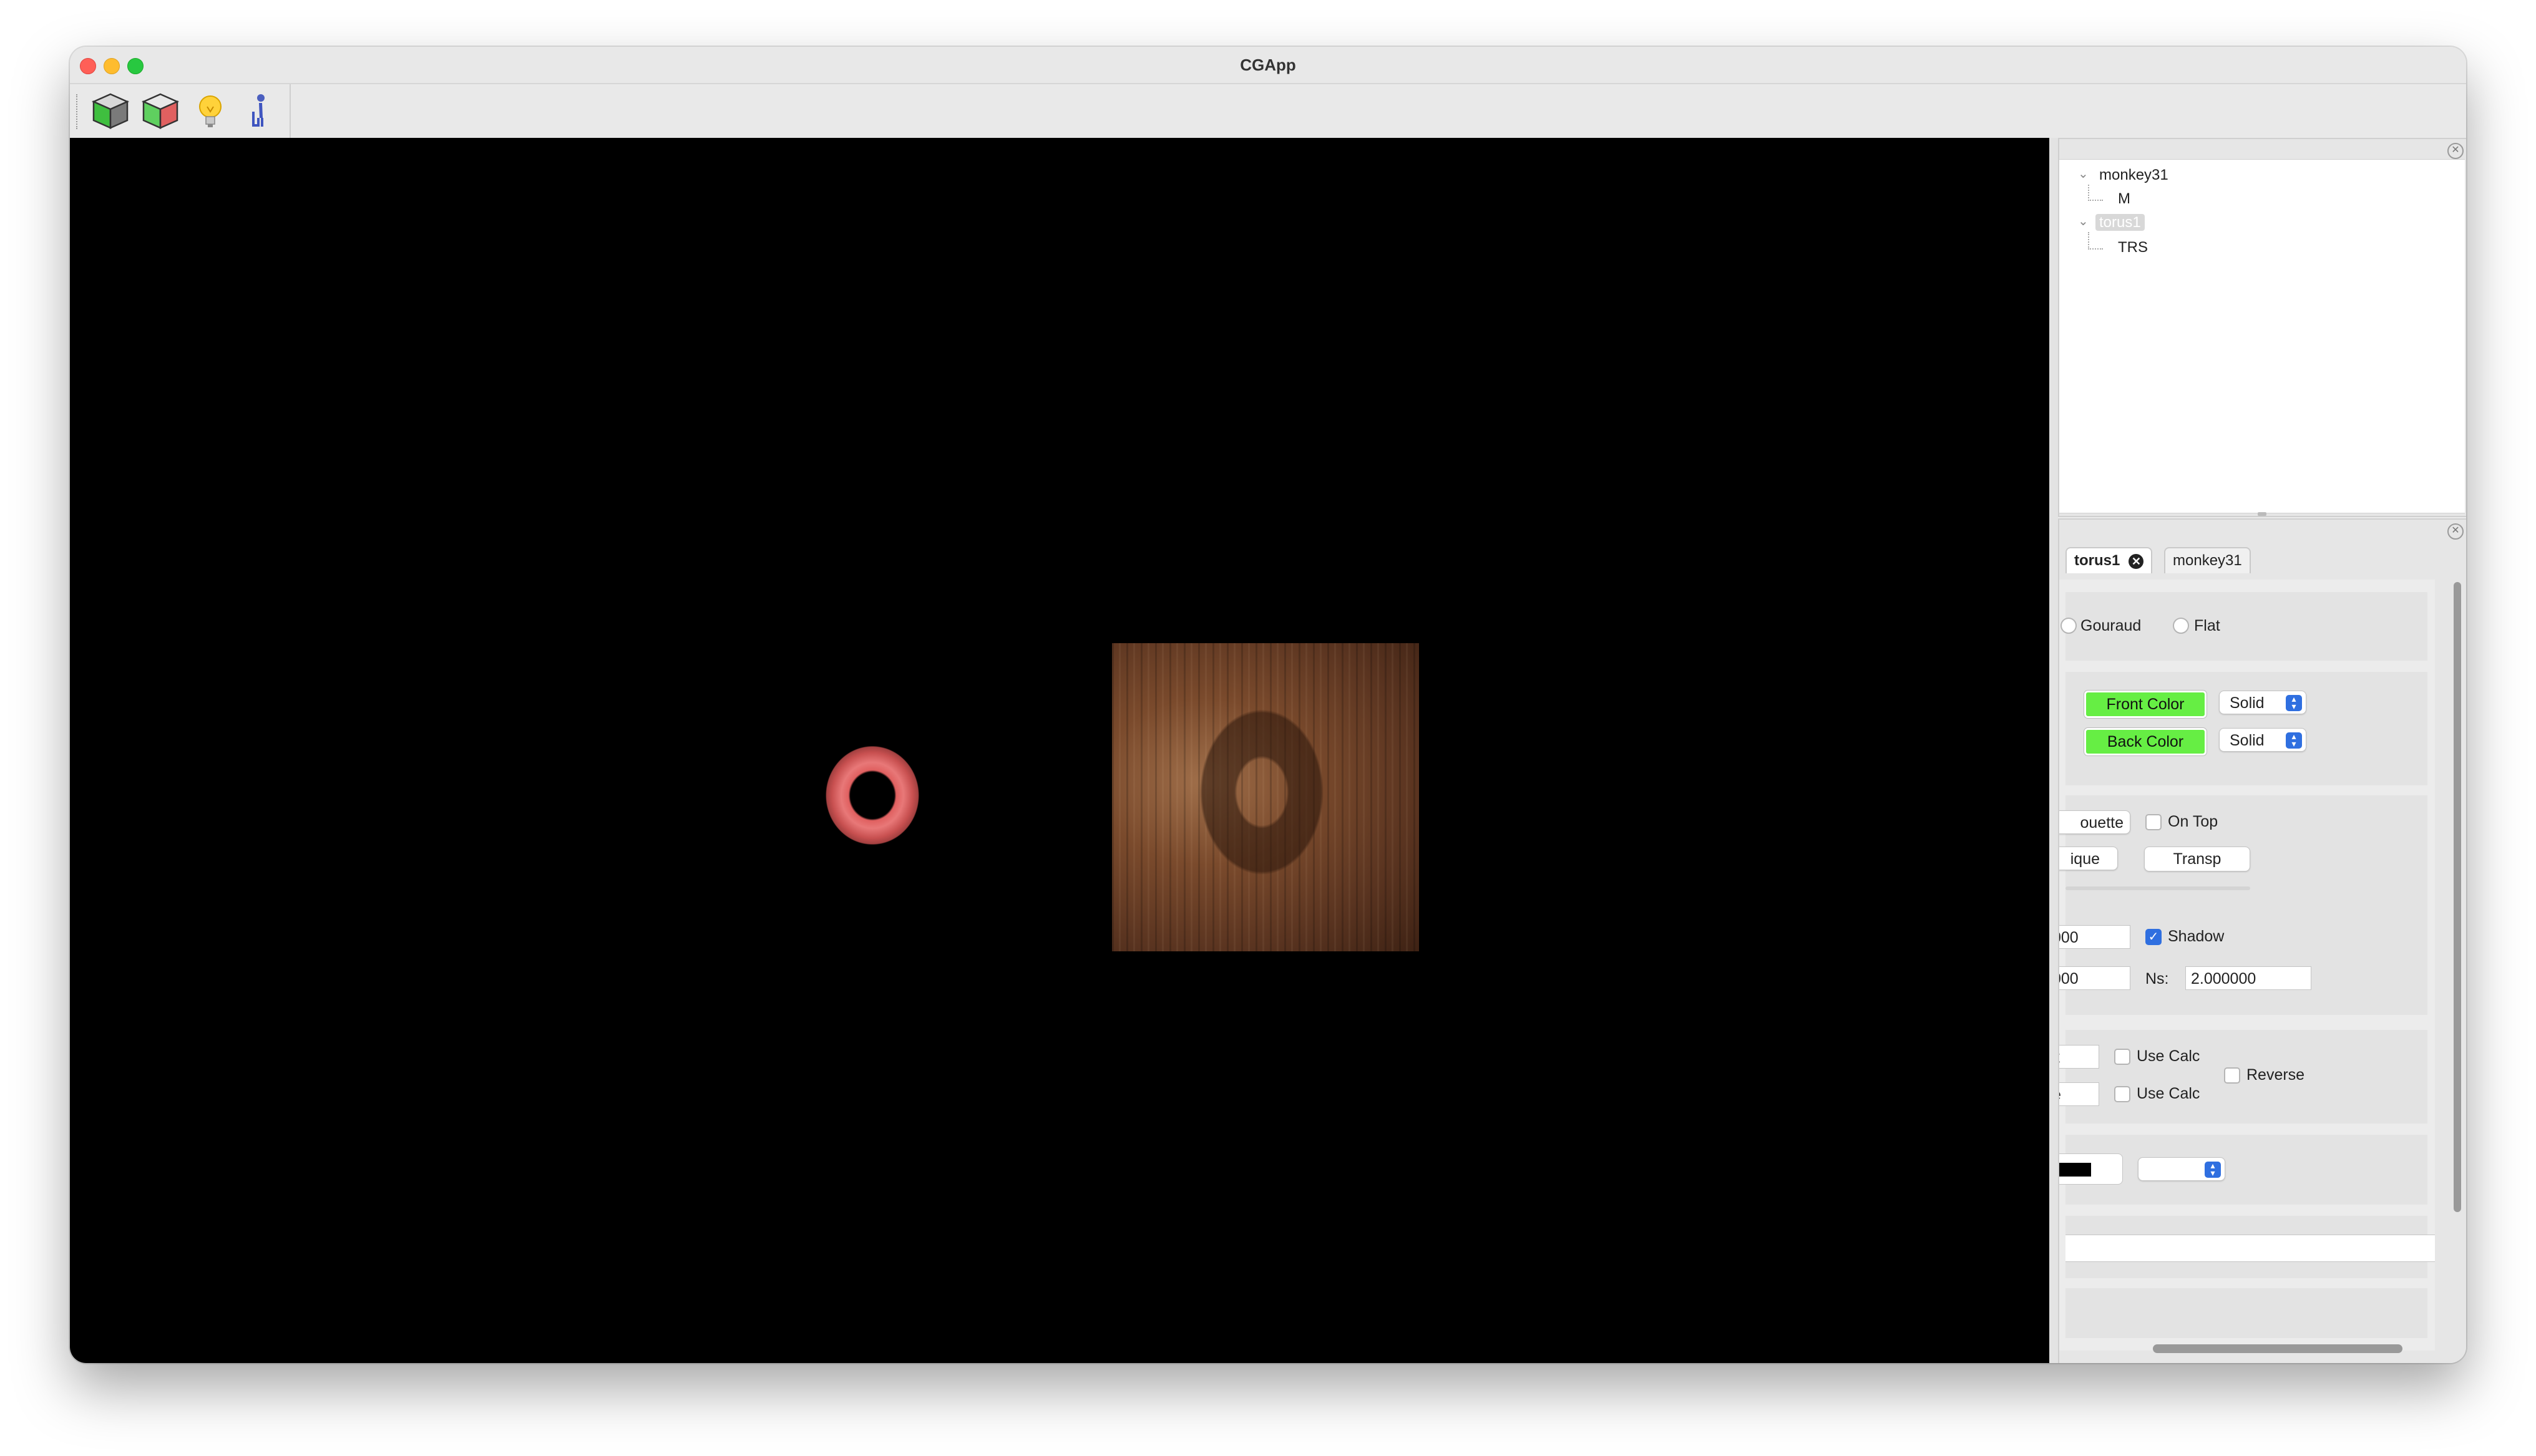 Image resolution: width=2536 pixels, height=1456 pixels. I want to click on reverse-label: Reverse, so click(2275, 1075).